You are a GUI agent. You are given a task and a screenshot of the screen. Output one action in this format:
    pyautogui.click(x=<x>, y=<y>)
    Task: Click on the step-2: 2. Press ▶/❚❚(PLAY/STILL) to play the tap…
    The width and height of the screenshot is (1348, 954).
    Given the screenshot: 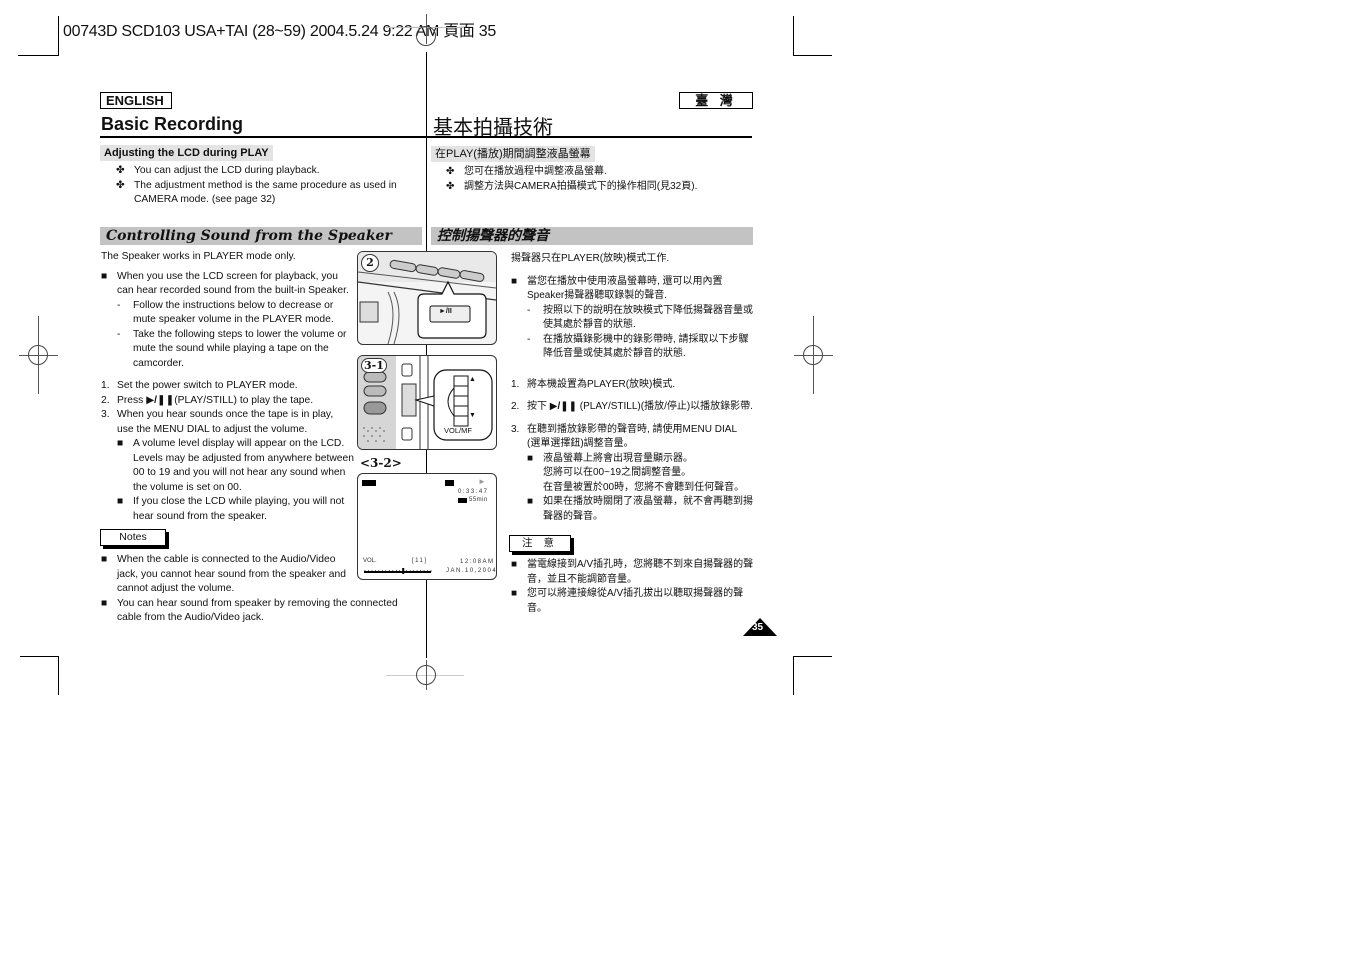 What is the action you would take?
    pyautogui.click(x=207, y=400)
    